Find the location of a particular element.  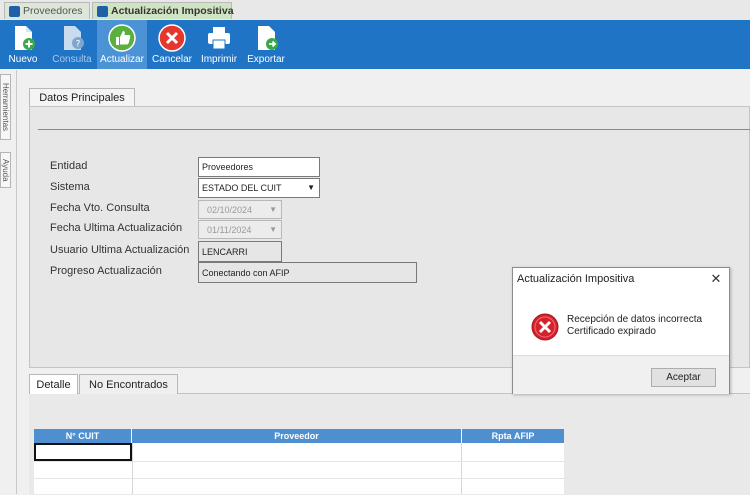

field-value: Proveedores is located at coordinates (228, 167).